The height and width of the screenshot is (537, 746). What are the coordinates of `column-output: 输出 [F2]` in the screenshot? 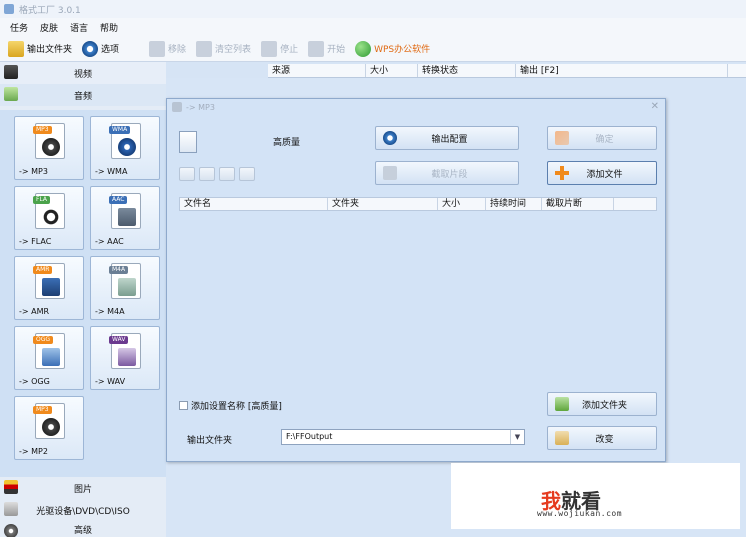 It's located at (622, 70).